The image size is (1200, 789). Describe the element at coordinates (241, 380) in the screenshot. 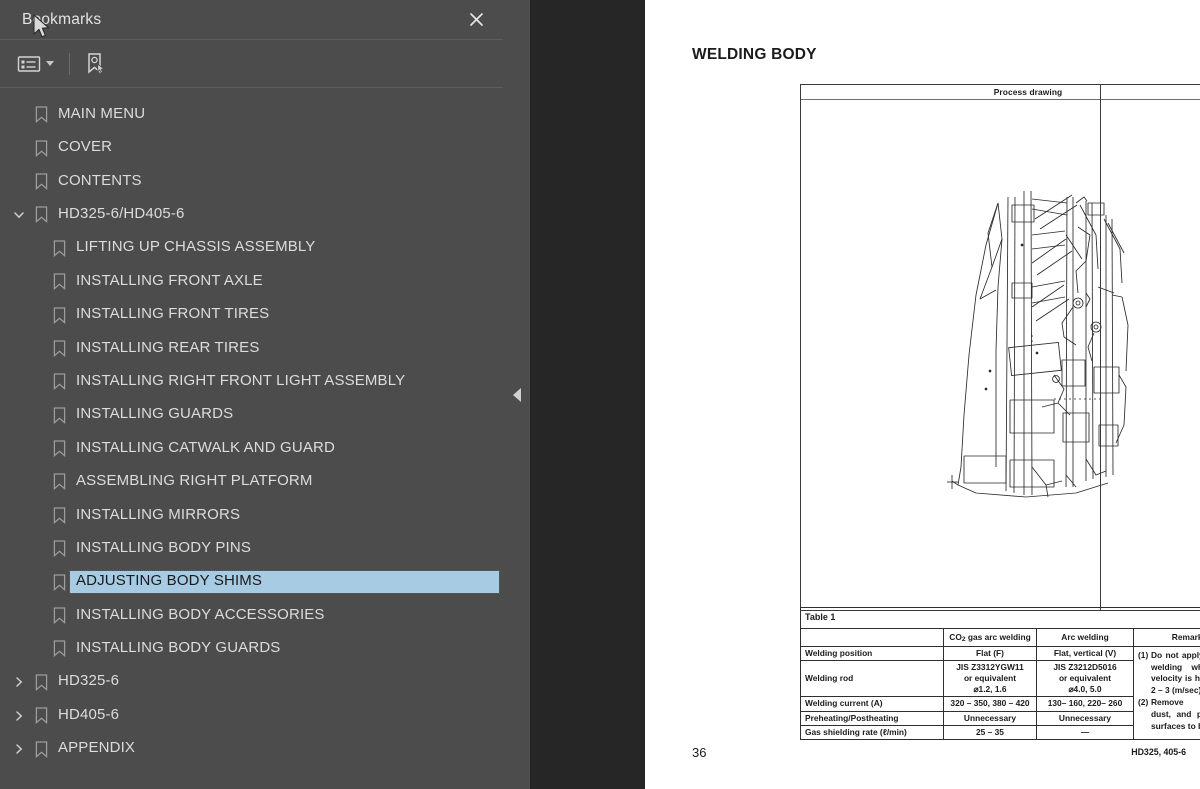

I see `bookmark-item-label: INSTALLING RIGHT FRONT LIGHT ASSEMBLY` at that location.